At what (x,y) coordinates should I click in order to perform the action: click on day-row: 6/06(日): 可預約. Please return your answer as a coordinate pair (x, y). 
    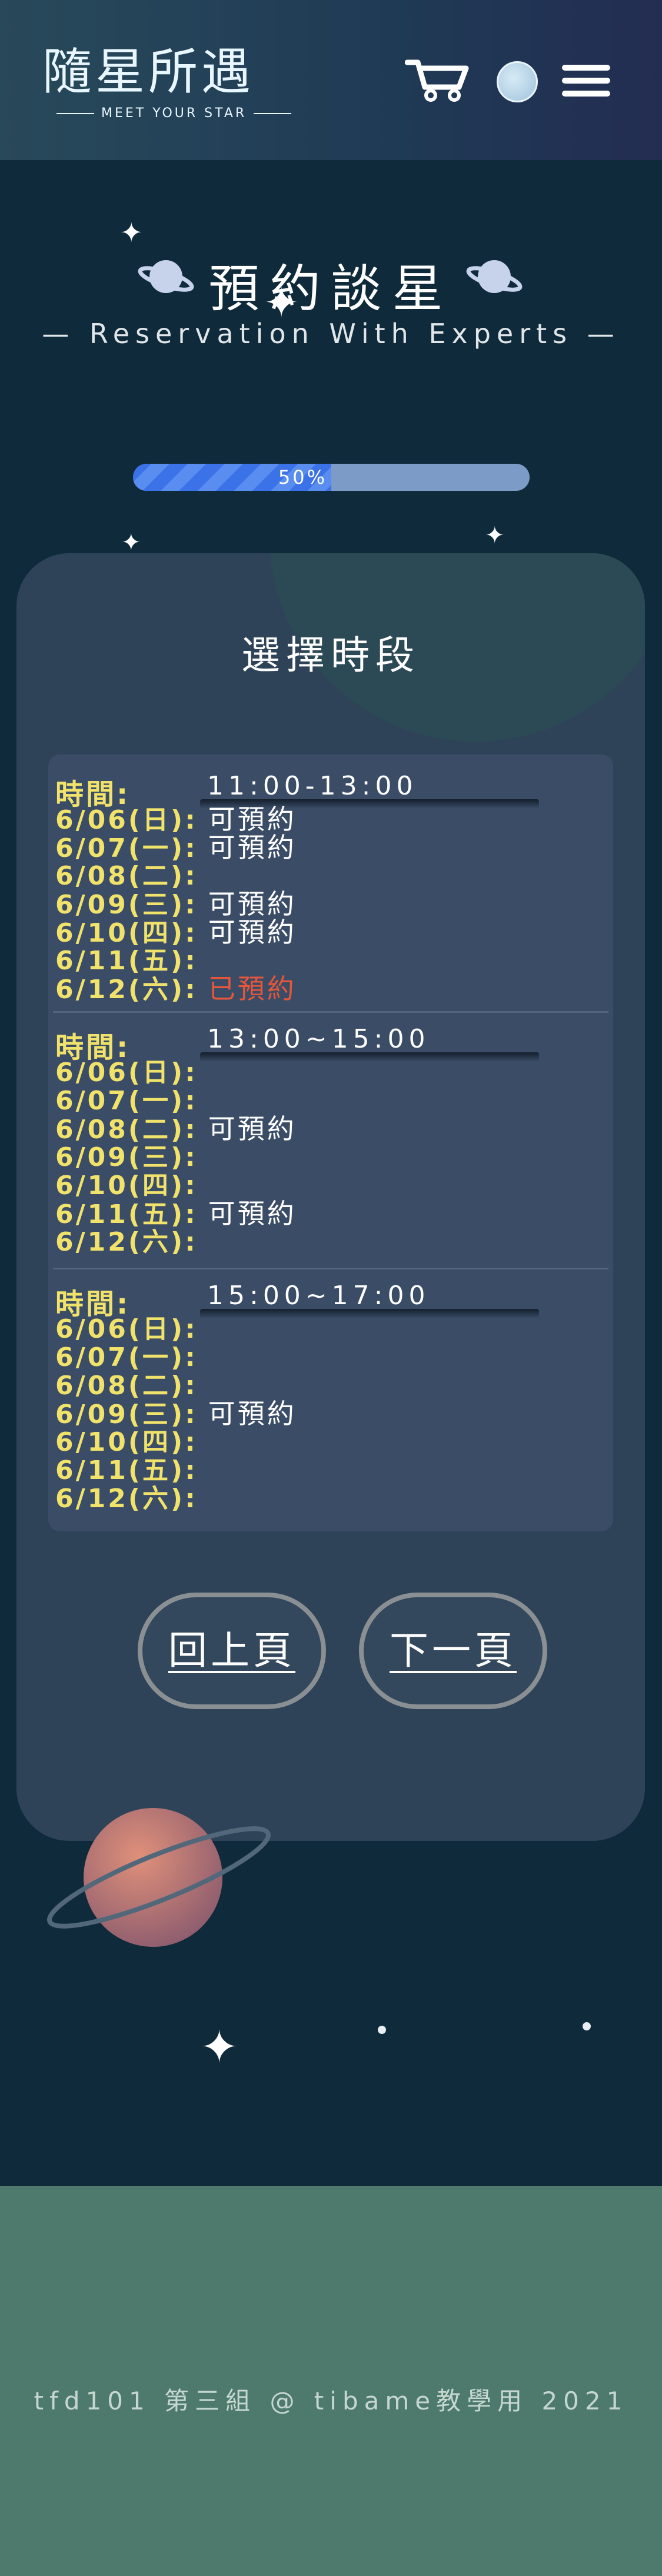
    Looking at the image, I should click on (176, 816).